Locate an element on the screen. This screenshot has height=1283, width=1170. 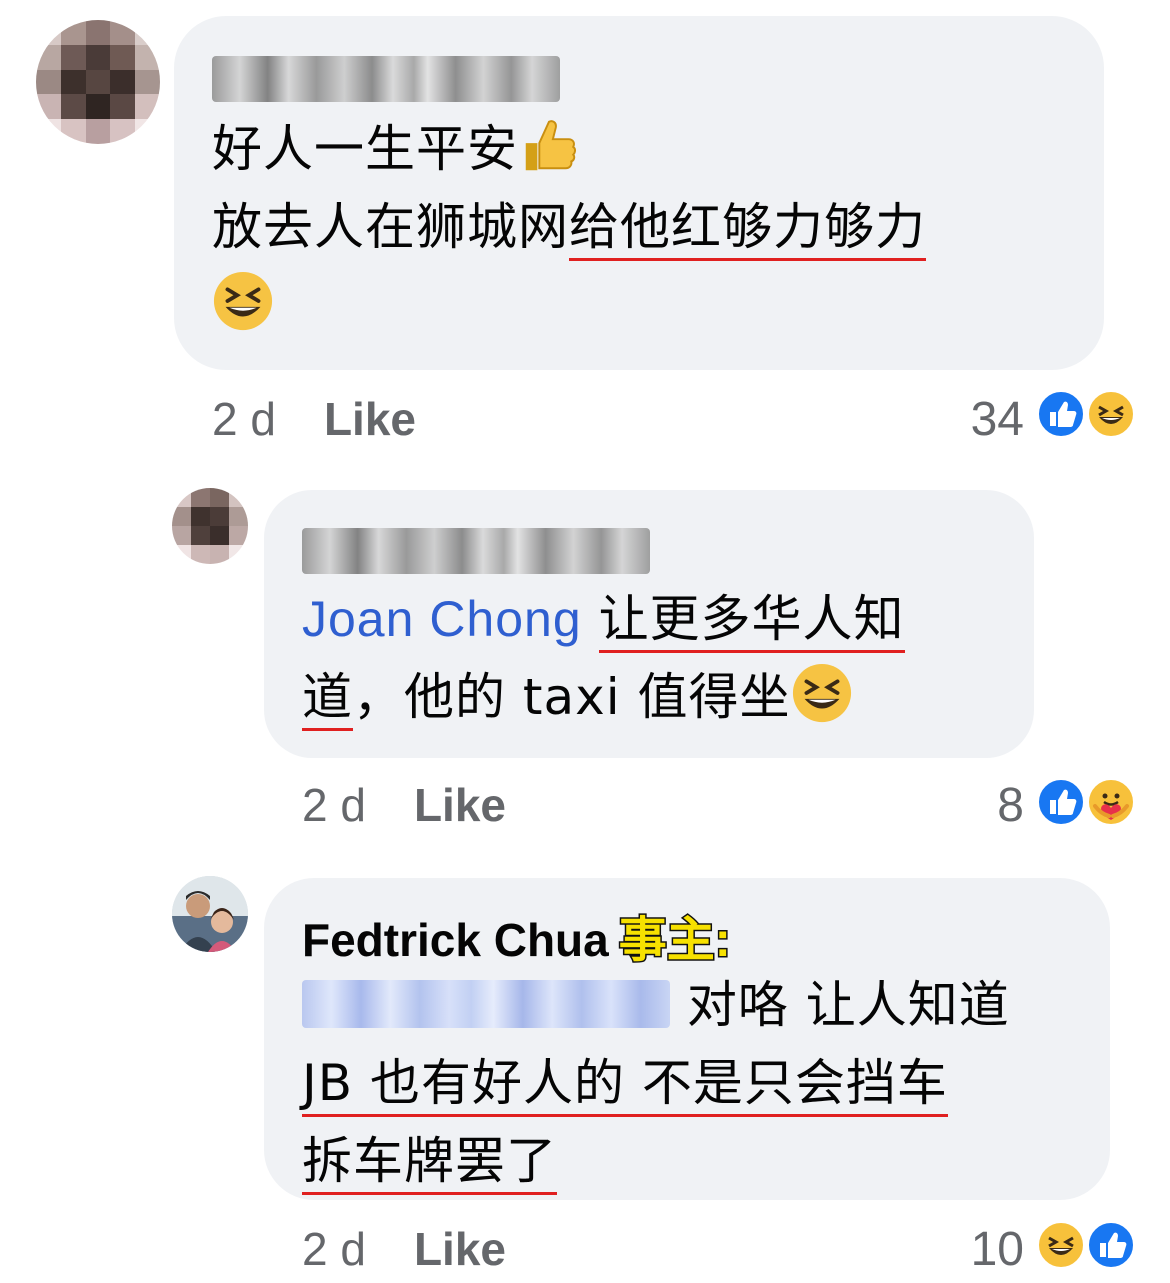
underlined-phrase: JB 也有好人的 不是只会挡车 is located at coordinates (625, 1085).